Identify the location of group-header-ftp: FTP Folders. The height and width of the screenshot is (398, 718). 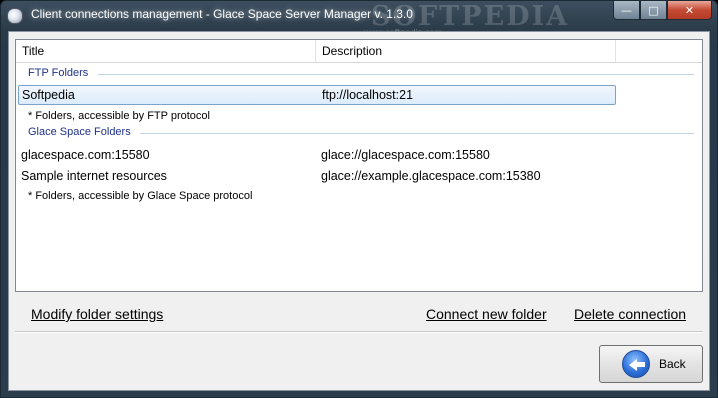
(58, 74).